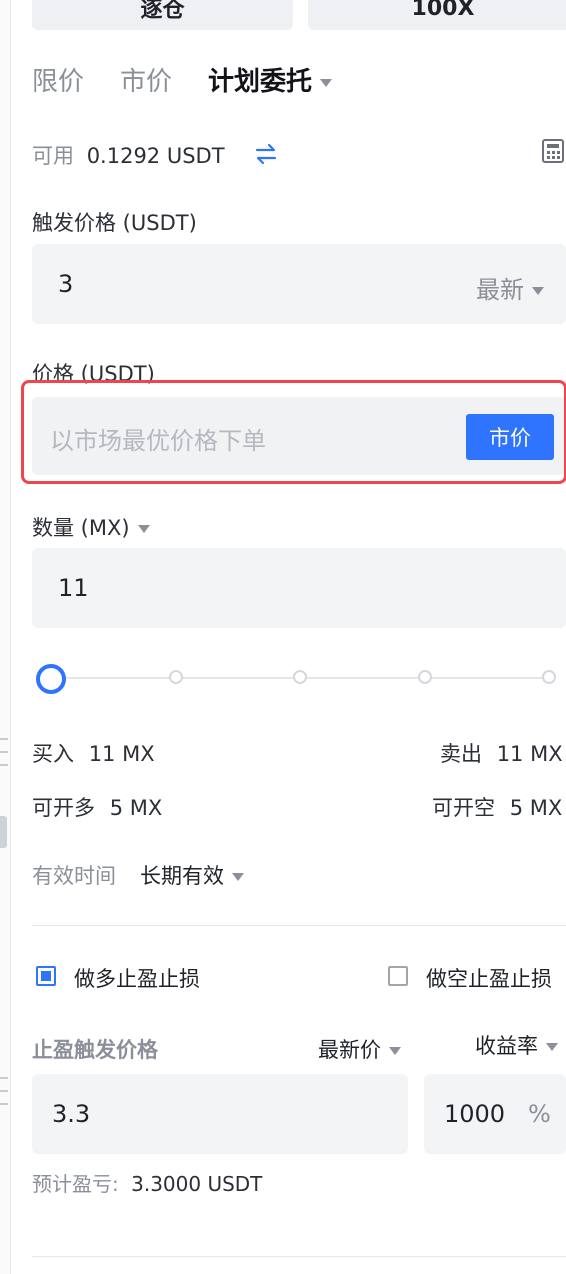  I want to click on tp-rate-field: 1000 %, so click(495, 1114).